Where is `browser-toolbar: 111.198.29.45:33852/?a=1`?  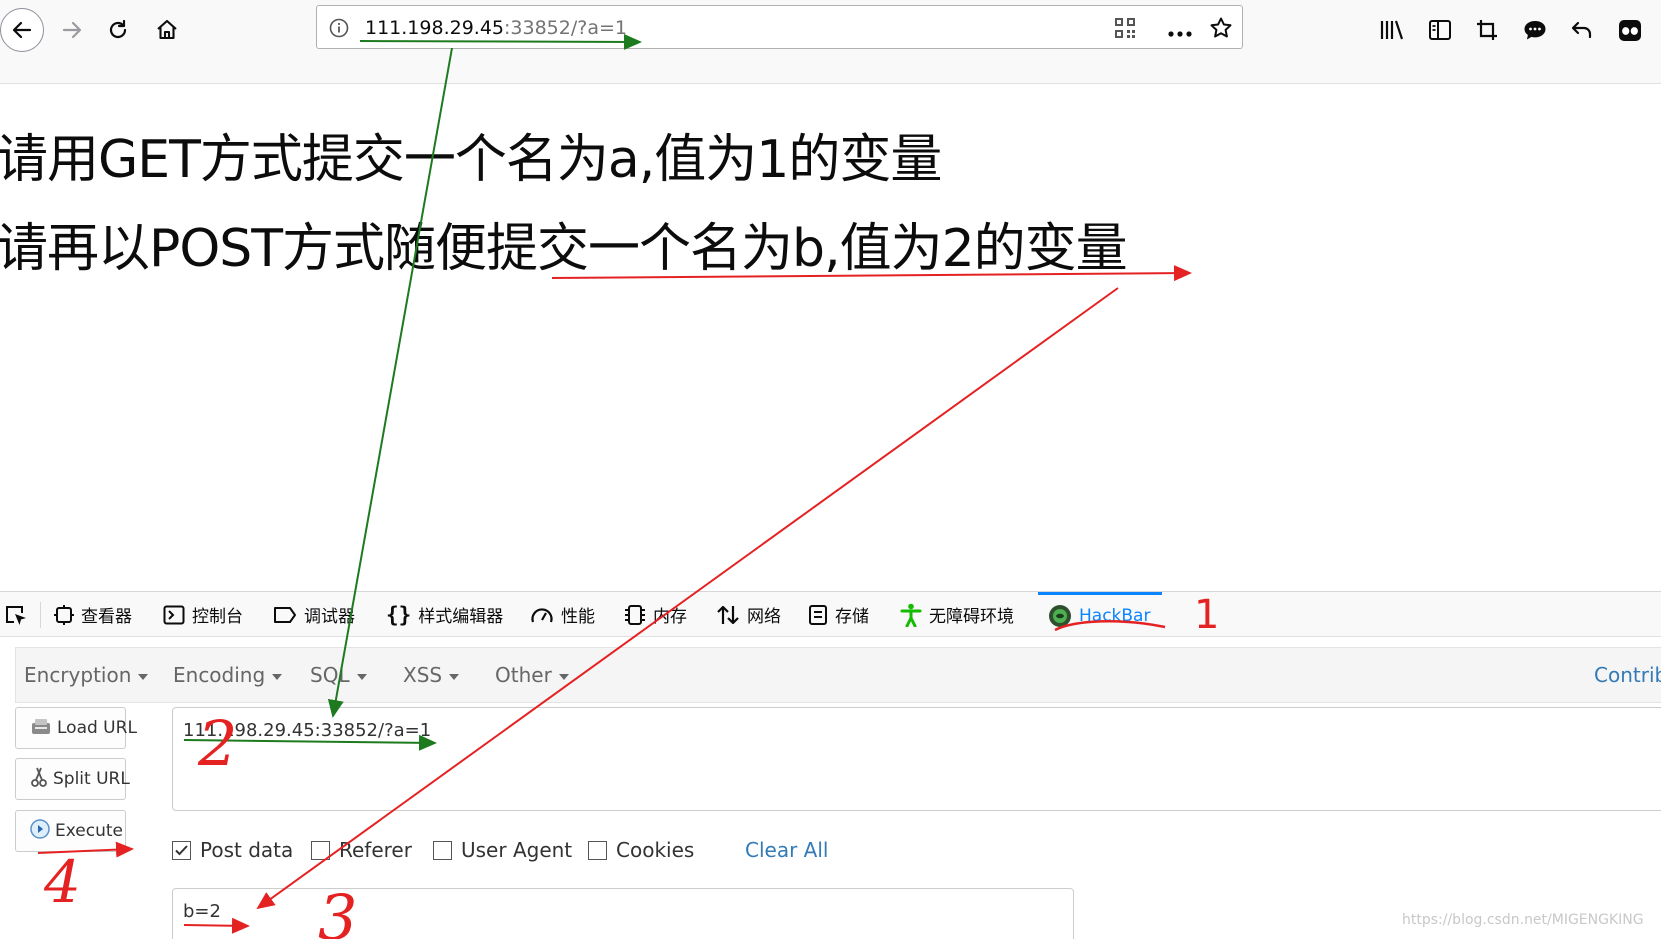
browser-toolbar: 111.198.29.45:33852/?a=1 is located at coordinates (830, 42).